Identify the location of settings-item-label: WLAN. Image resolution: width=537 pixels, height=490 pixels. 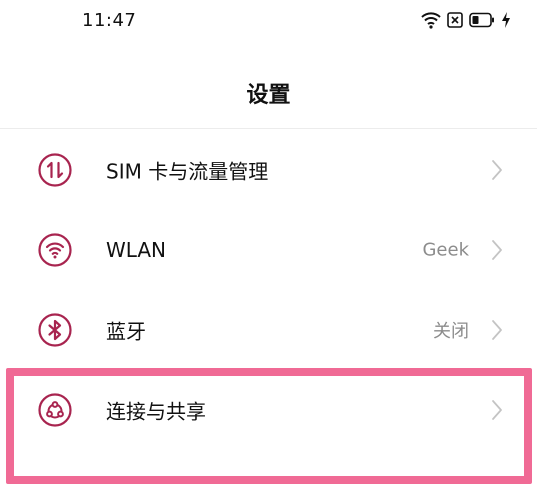
(136, 250).